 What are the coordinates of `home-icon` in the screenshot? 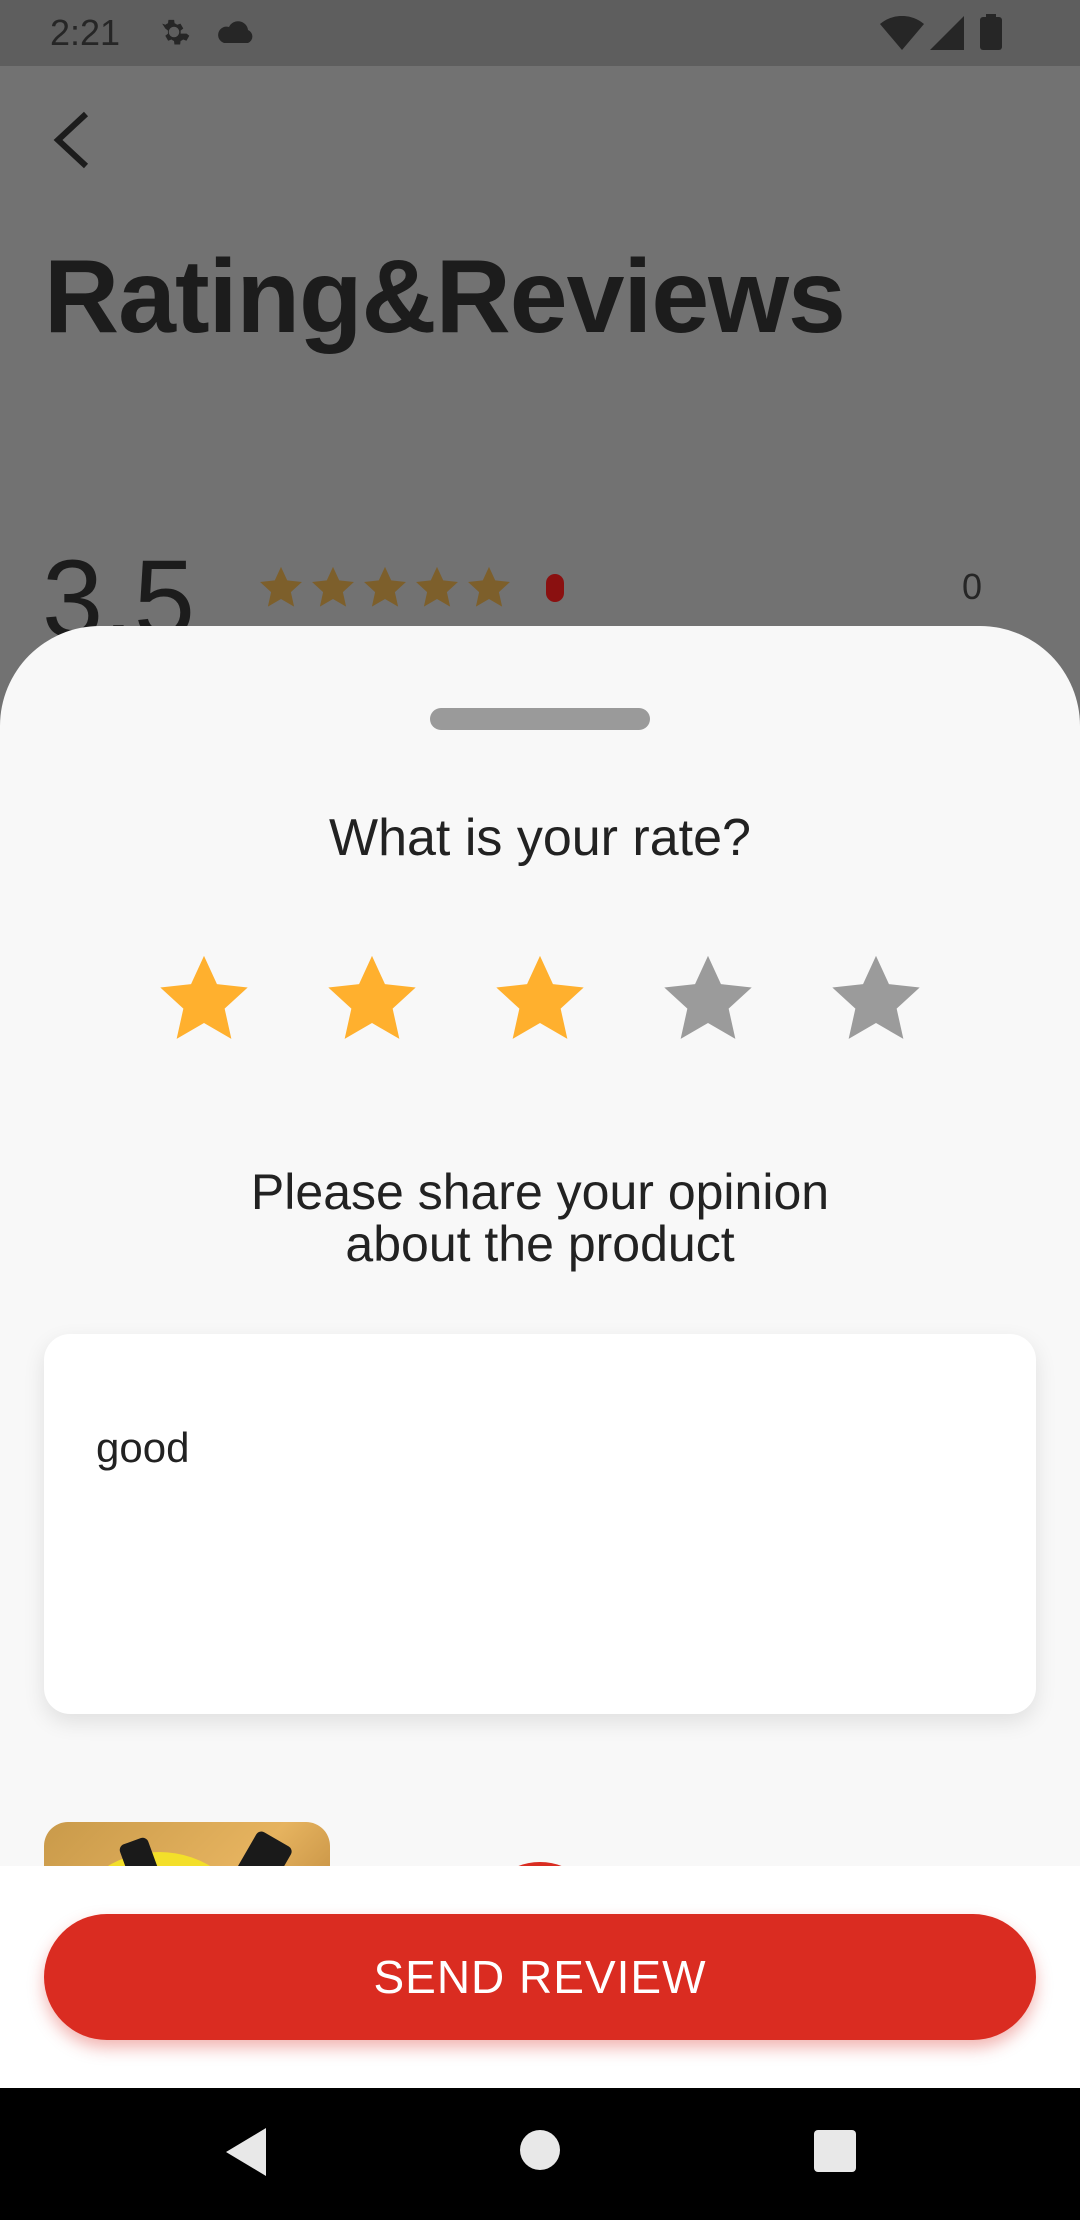 It's located at (540, 2152).